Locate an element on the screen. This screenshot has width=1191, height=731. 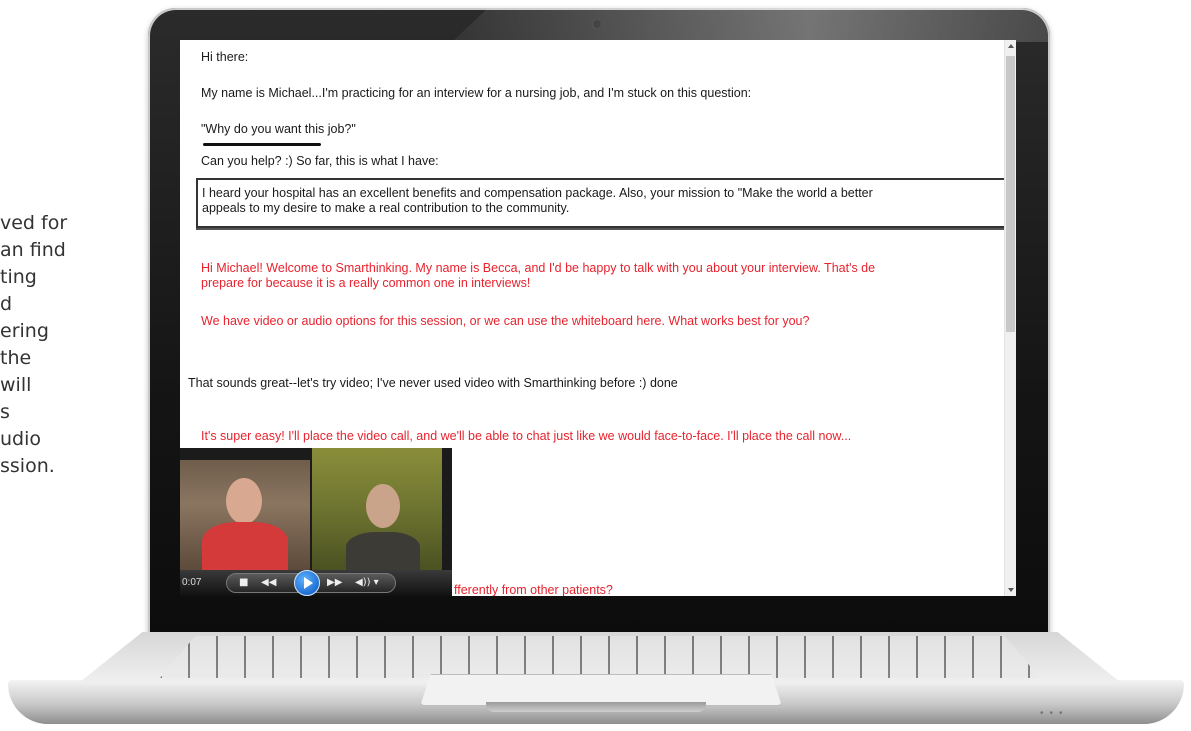
chat-question: "Why do you want this job?" is located at coordinates (278, 129).